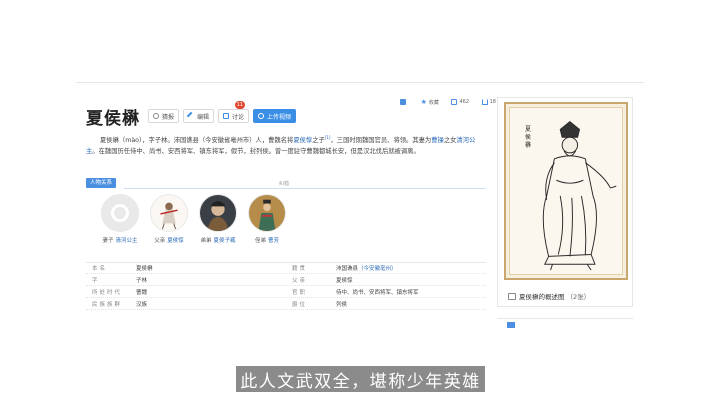 Image resolution: width=720 pixels, height=404 pixels. Describe the element at coordinates (411, 280) in the screenshot. I see `info-value: 夏侯惇` at that location.